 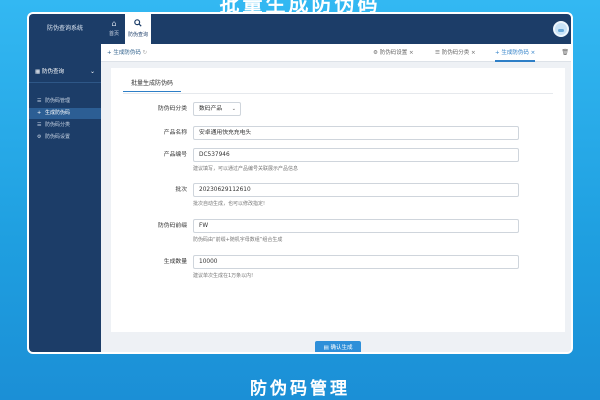 I want to click on nav-home: ⌂ 首页, so click(x=114, y=29).